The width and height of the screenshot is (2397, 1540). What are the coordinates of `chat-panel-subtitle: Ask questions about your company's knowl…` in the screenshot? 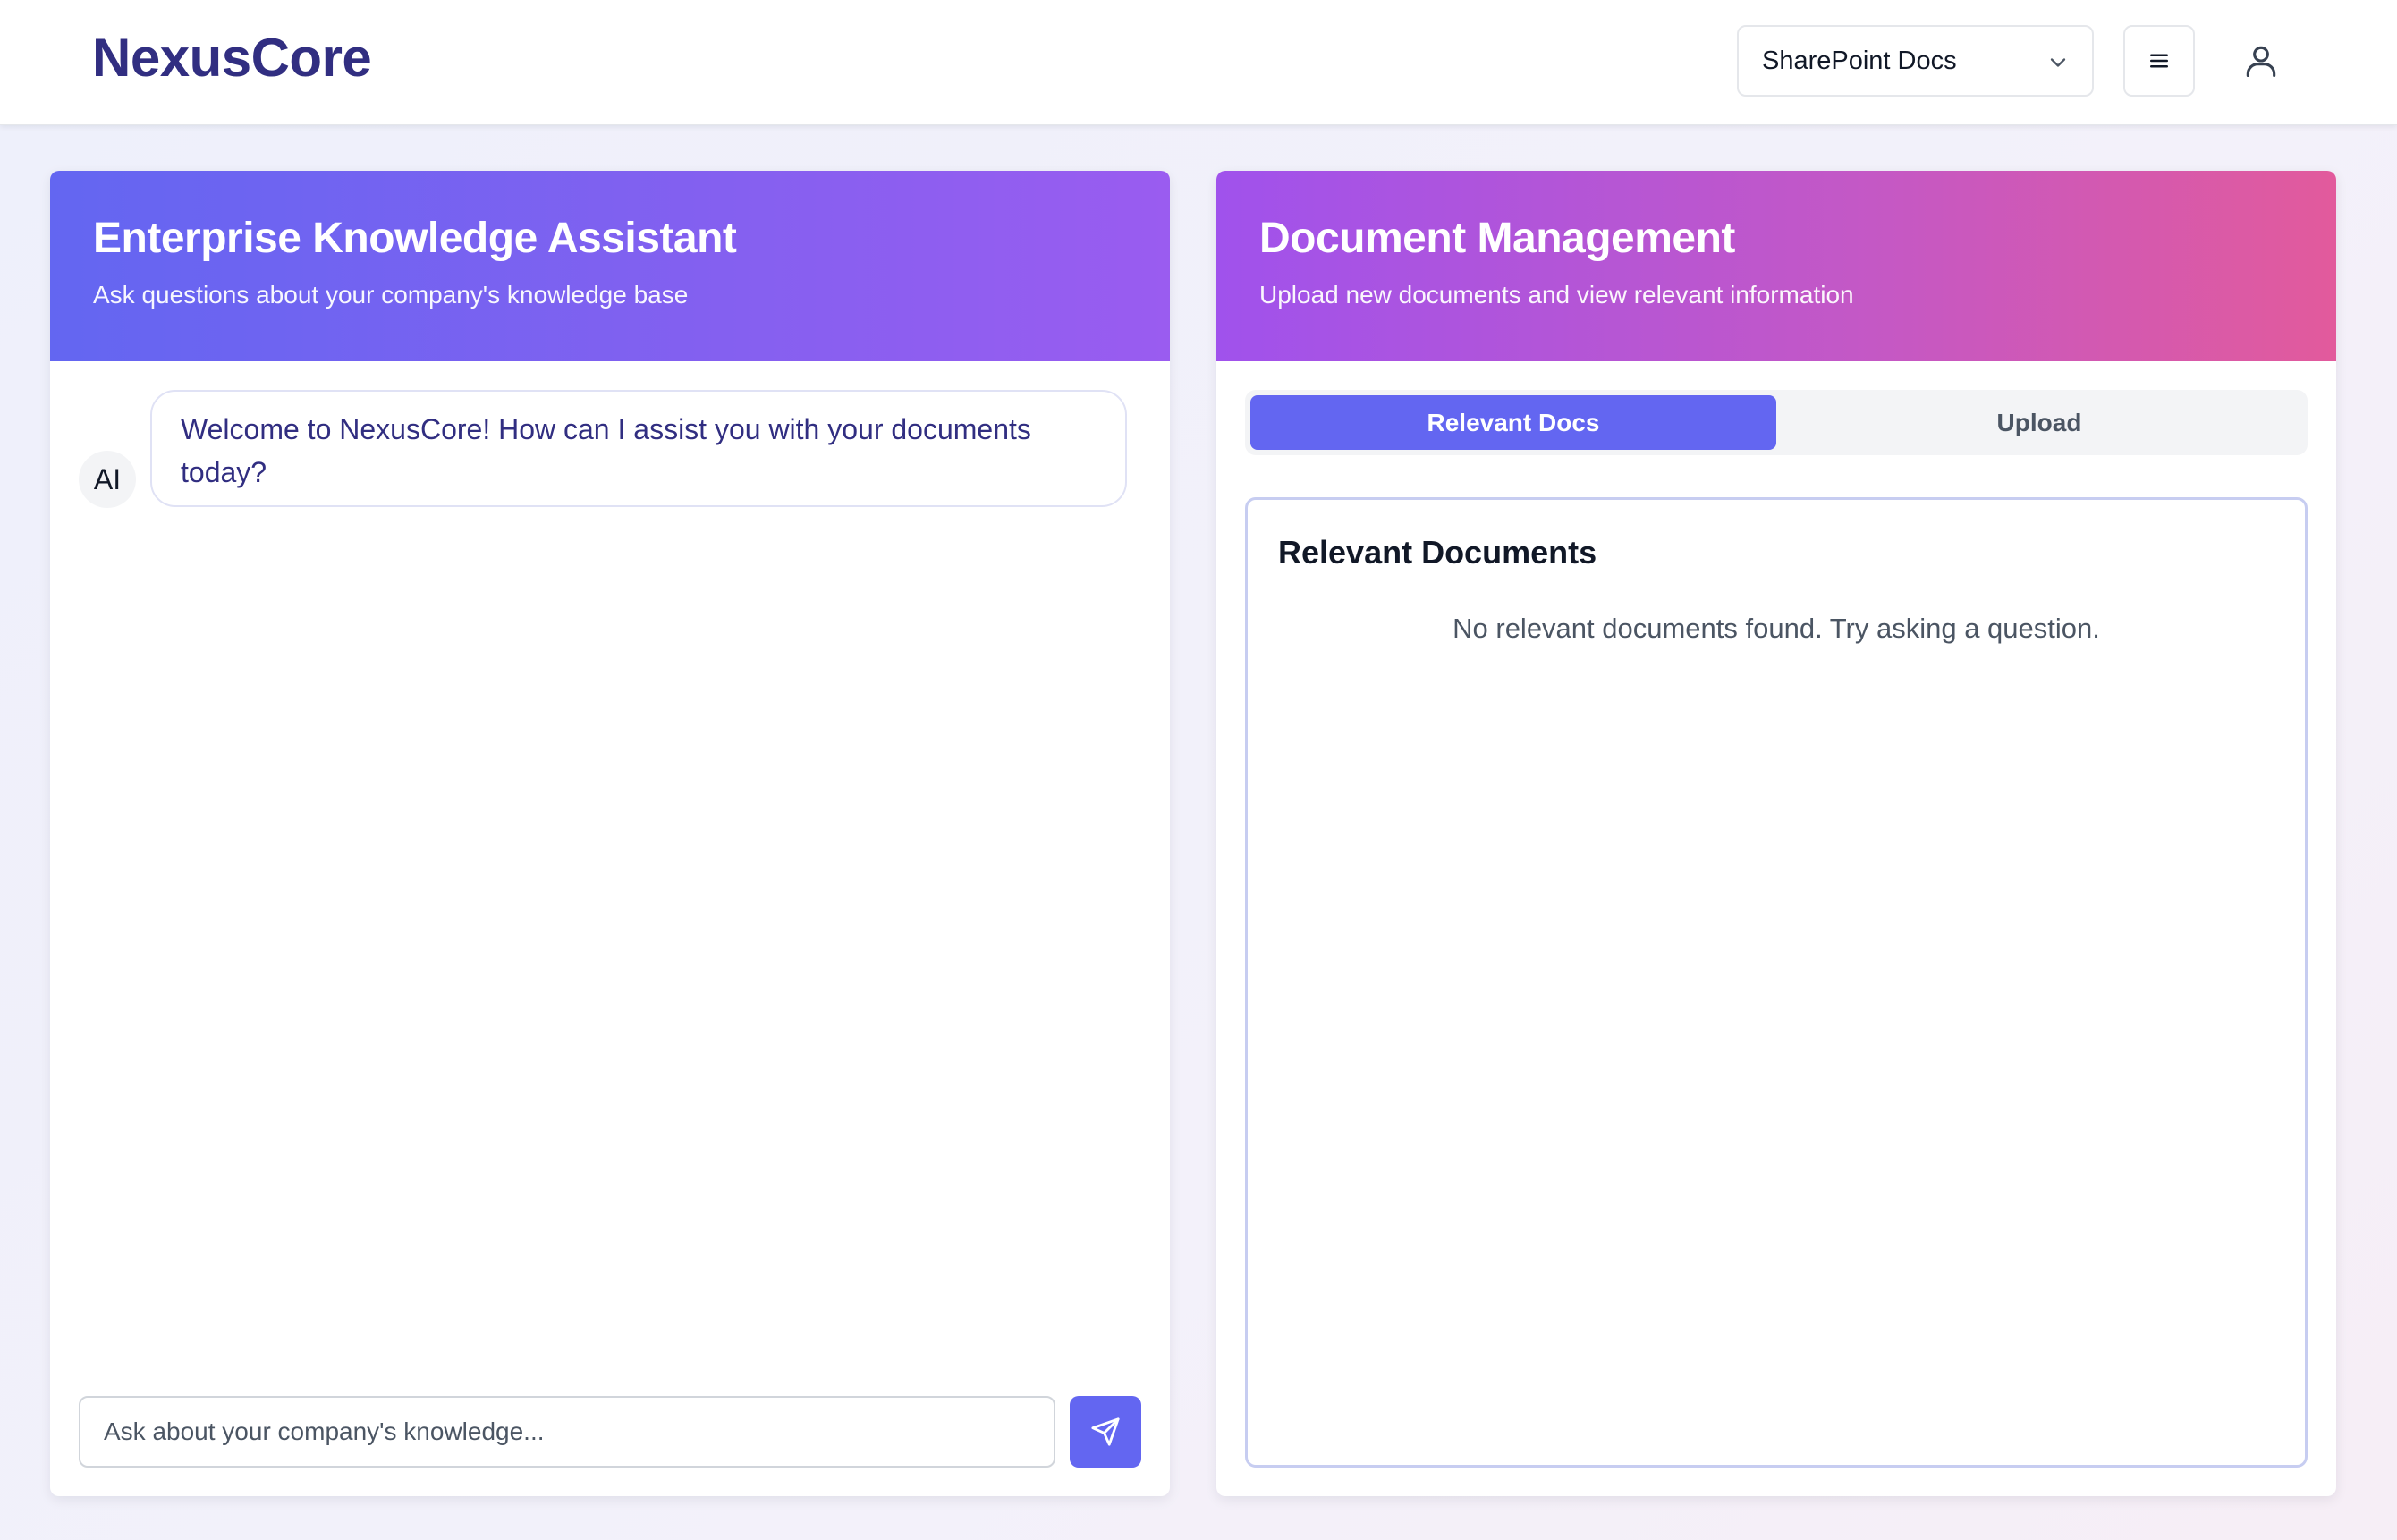 It's located at (391, 295).